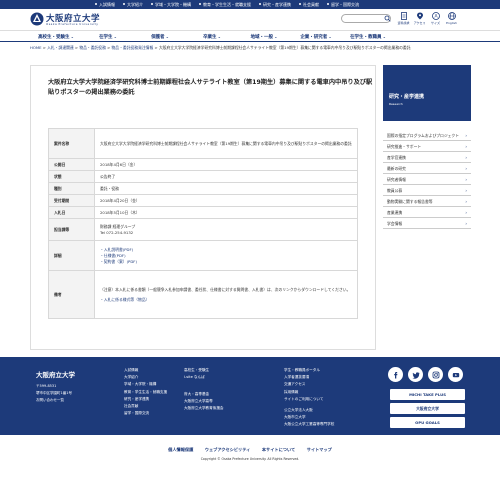 The width and height of the screenshot is (500, 484). Describe the element at coordinates (309, 410) in the screenshot. I see `footer-link: 公立大学法人大阪` at that location.